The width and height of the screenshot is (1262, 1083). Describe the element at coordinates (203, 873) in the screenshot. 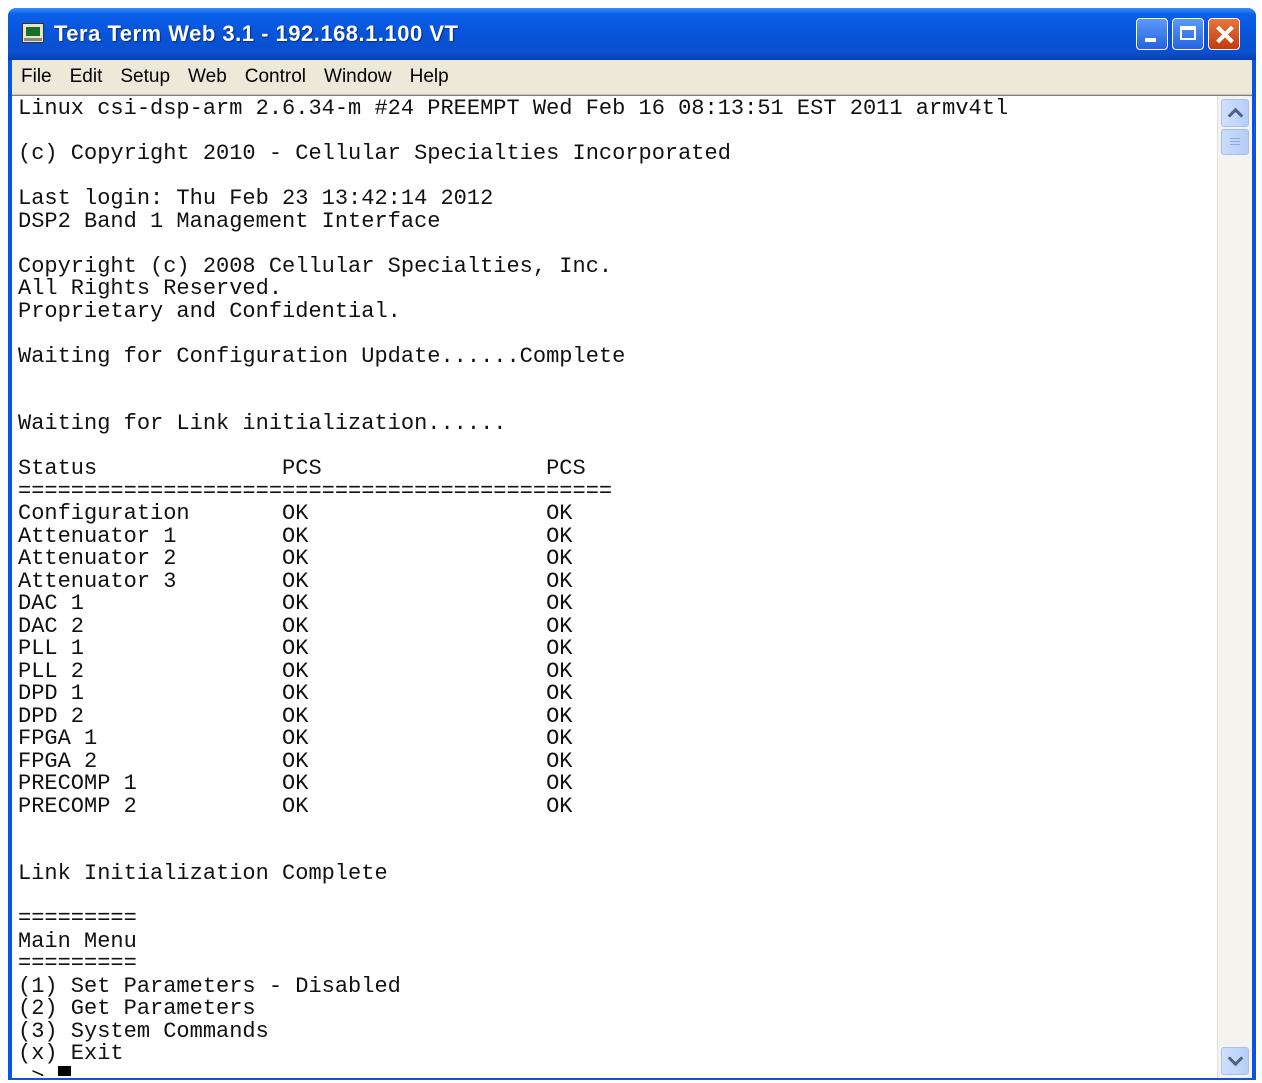

I see `terminal-line: Link Initialization Complete` at that location.